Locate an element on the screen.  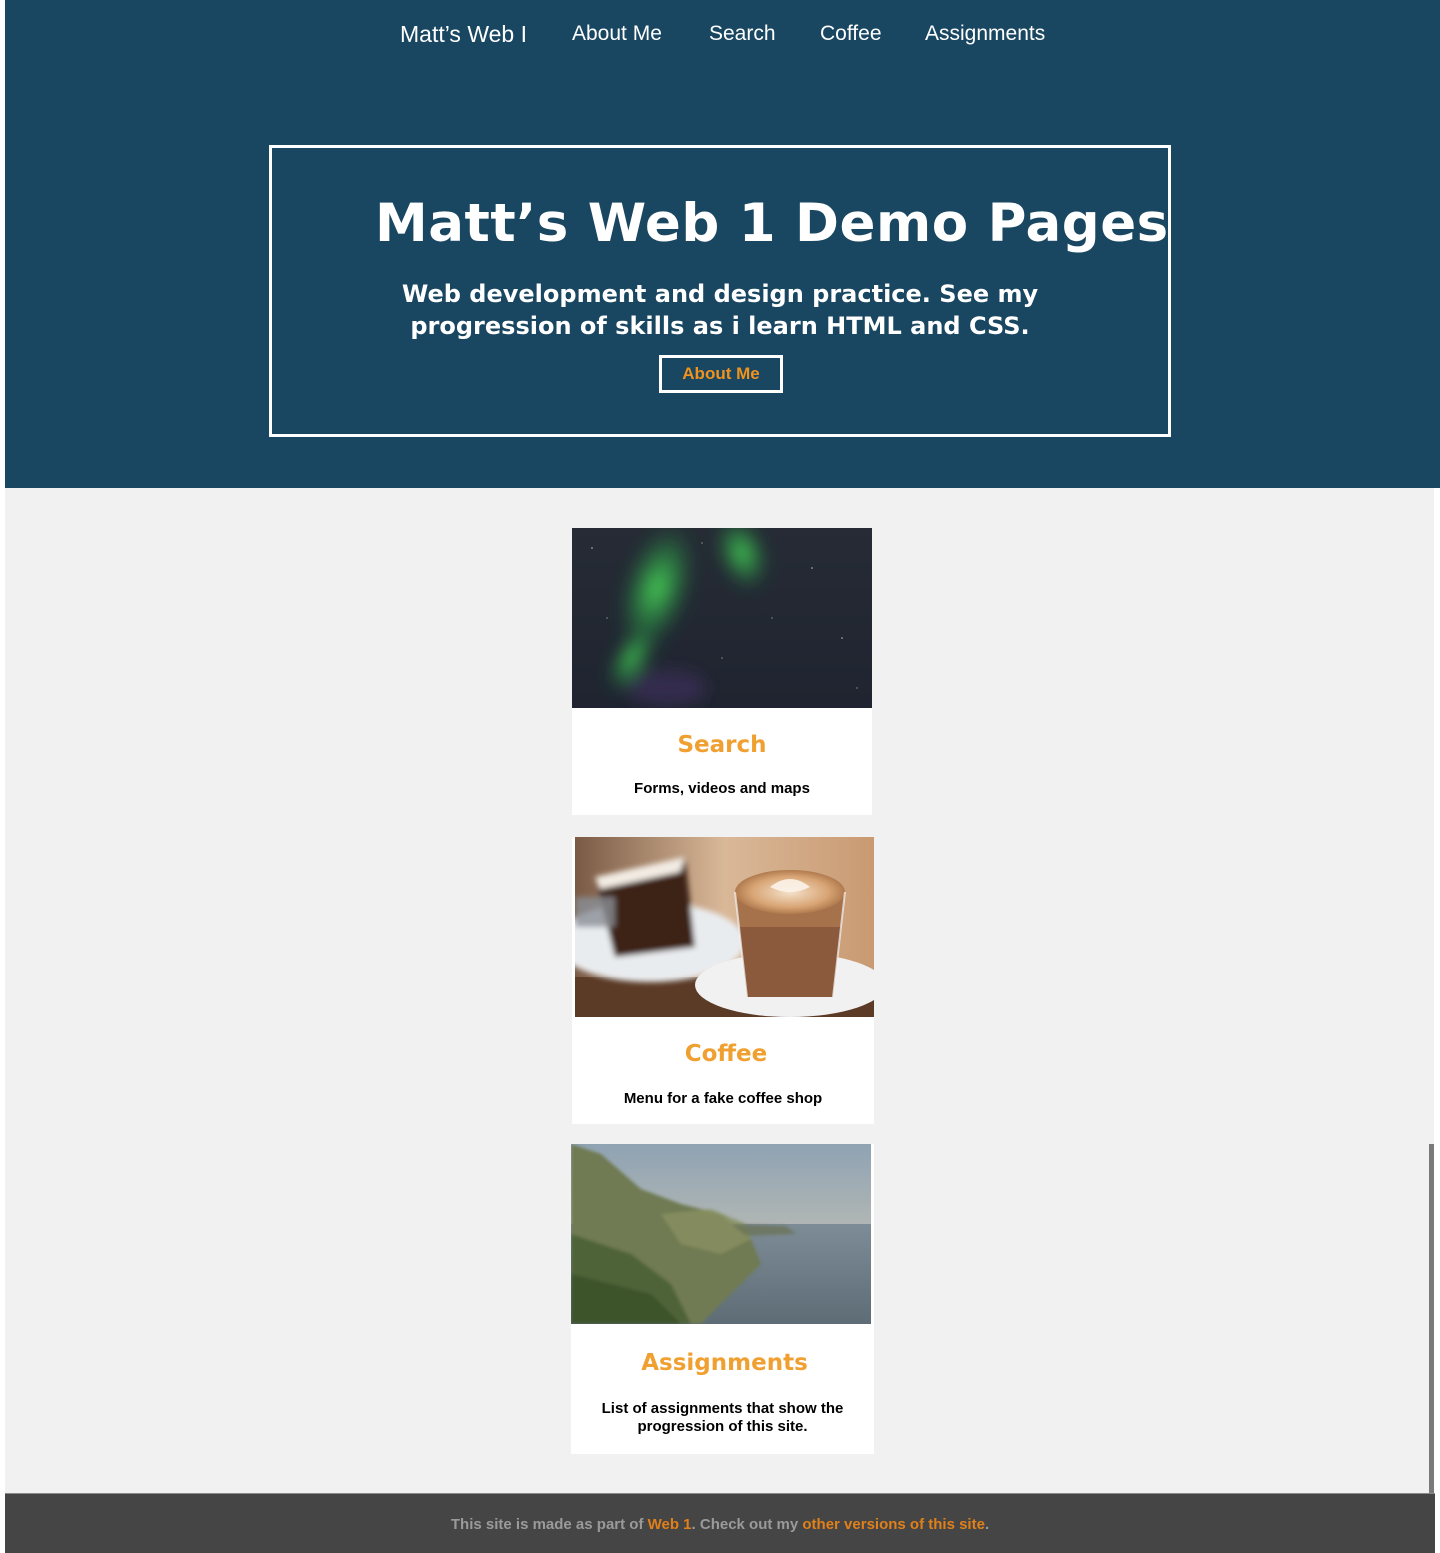
scrollbar-thumb is located at coordinates (1431, 1319).